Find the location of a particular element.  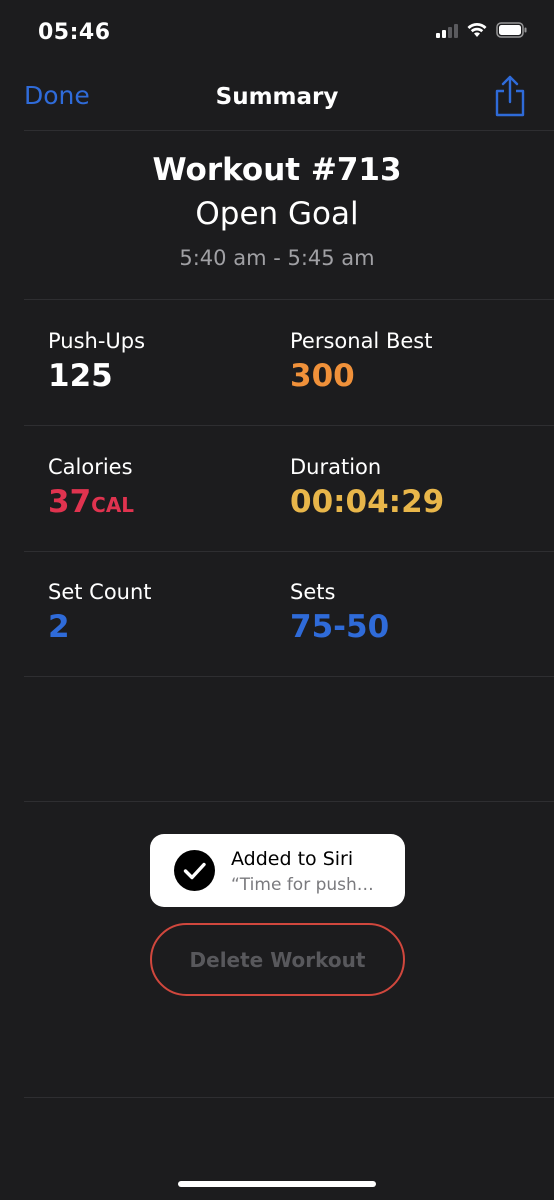

stat-pushups: Push-Ups 125 is located at coordinates (96, 362).